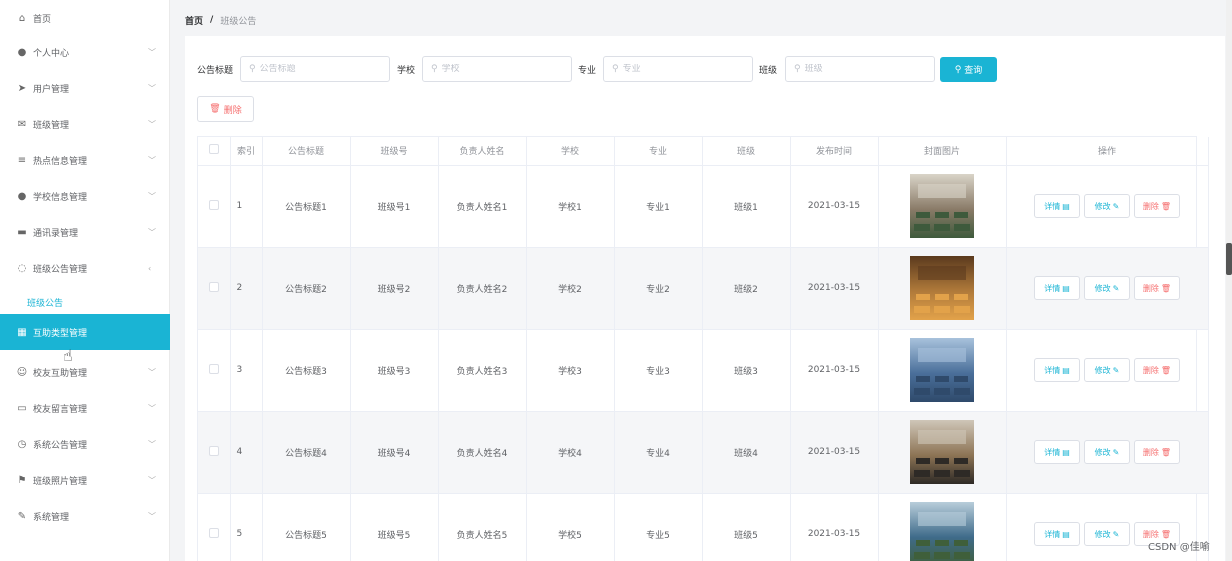  I want to click on page-scrollbar, so click(1229, 280).